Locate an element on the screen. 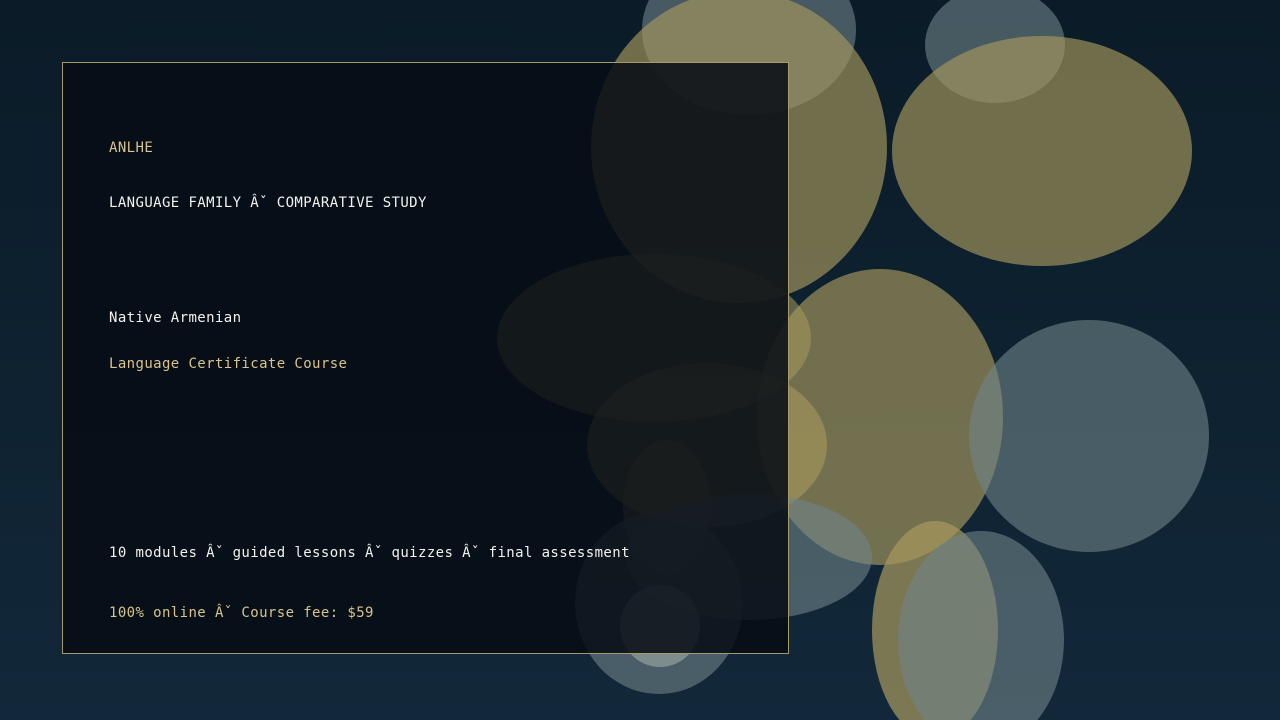 The width and height of the screenshot is (1280, 720). course-title: Native Armenian is located at coordinates (175, 318).